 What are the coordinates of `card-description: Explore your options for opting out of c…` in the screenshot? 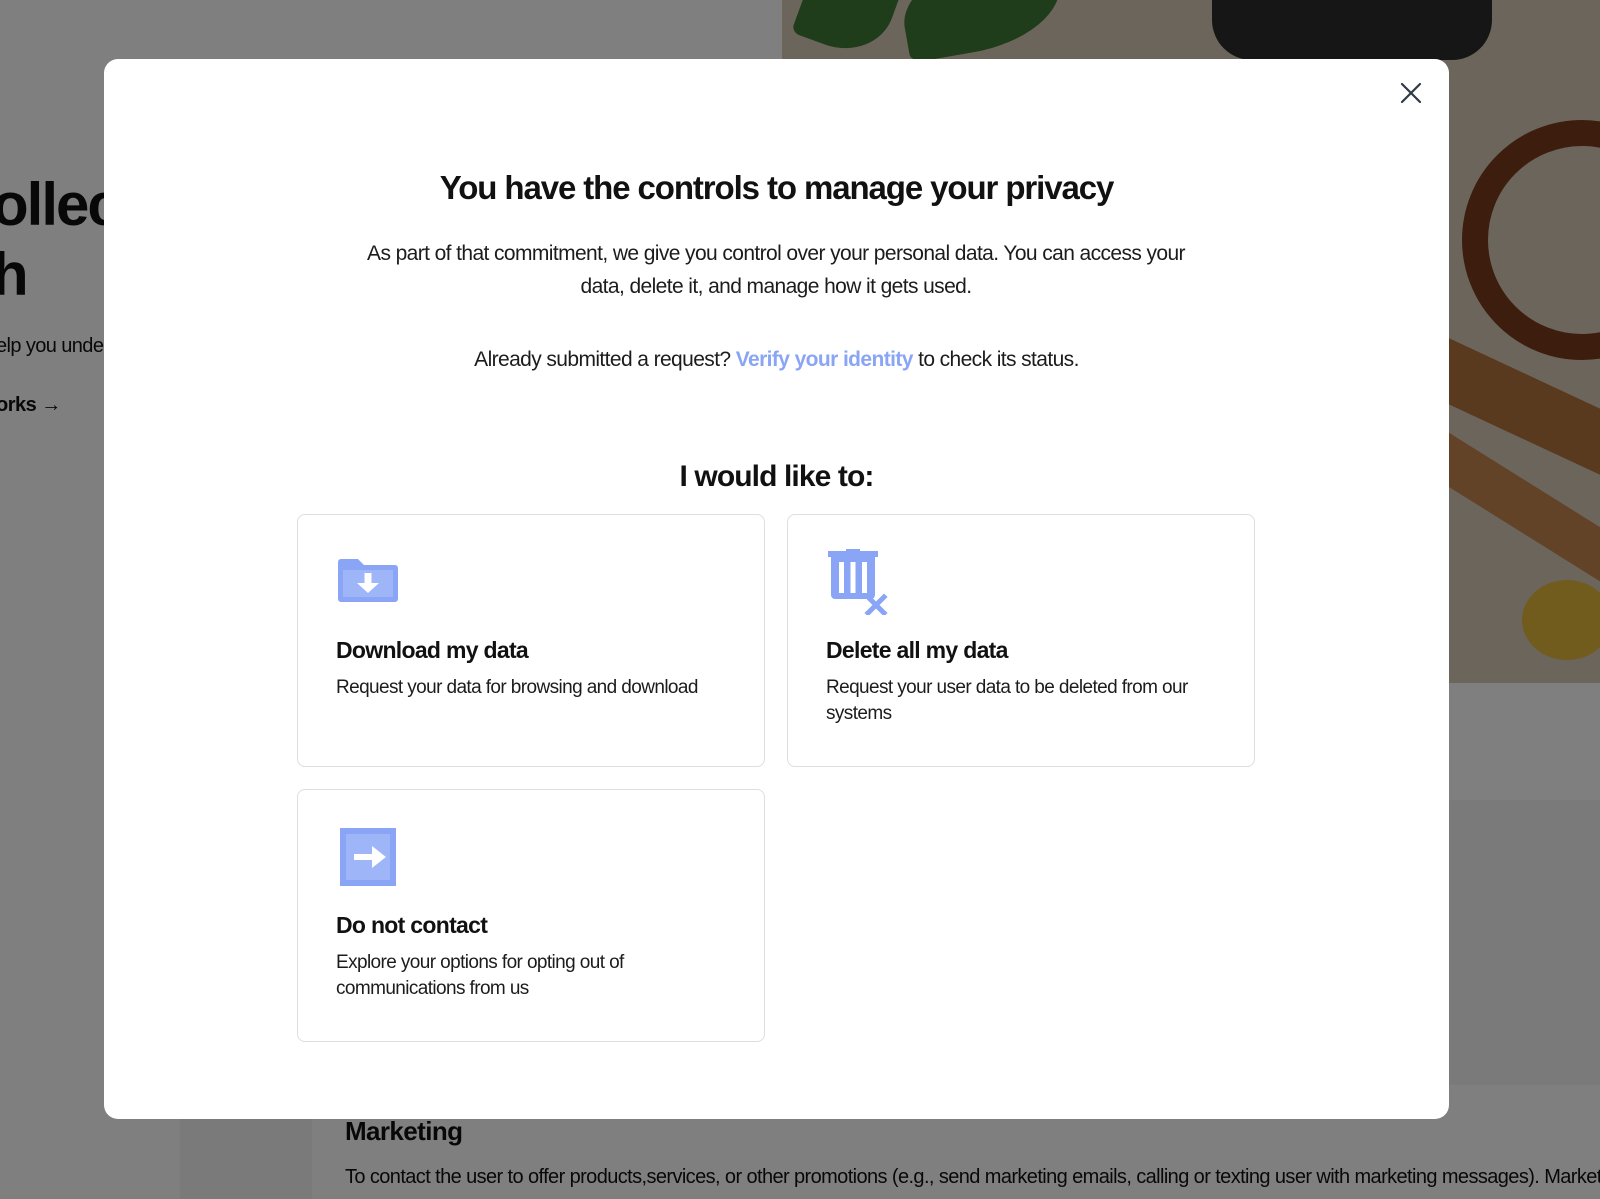 It's located at (480, 975).